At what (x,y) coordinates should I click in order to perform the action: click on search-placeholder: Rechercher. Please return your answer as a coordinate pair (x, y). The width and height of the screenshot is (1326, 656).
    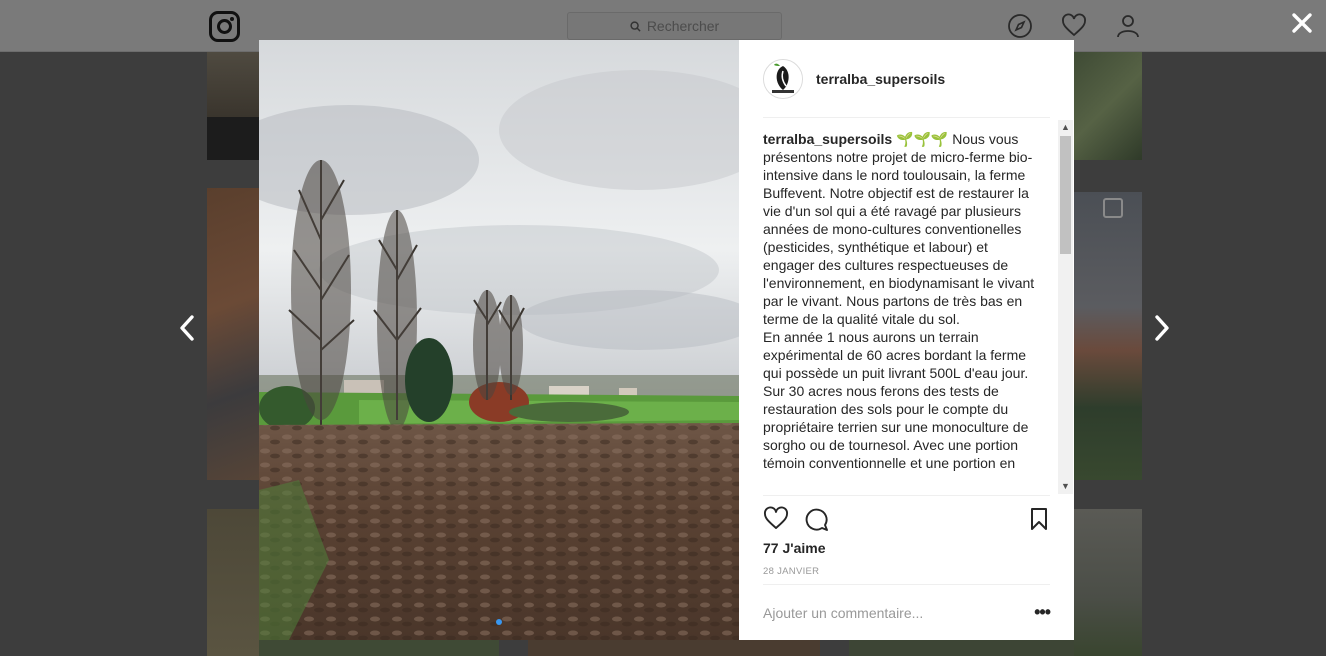
    Looking at the image, I should click on (683, 26).